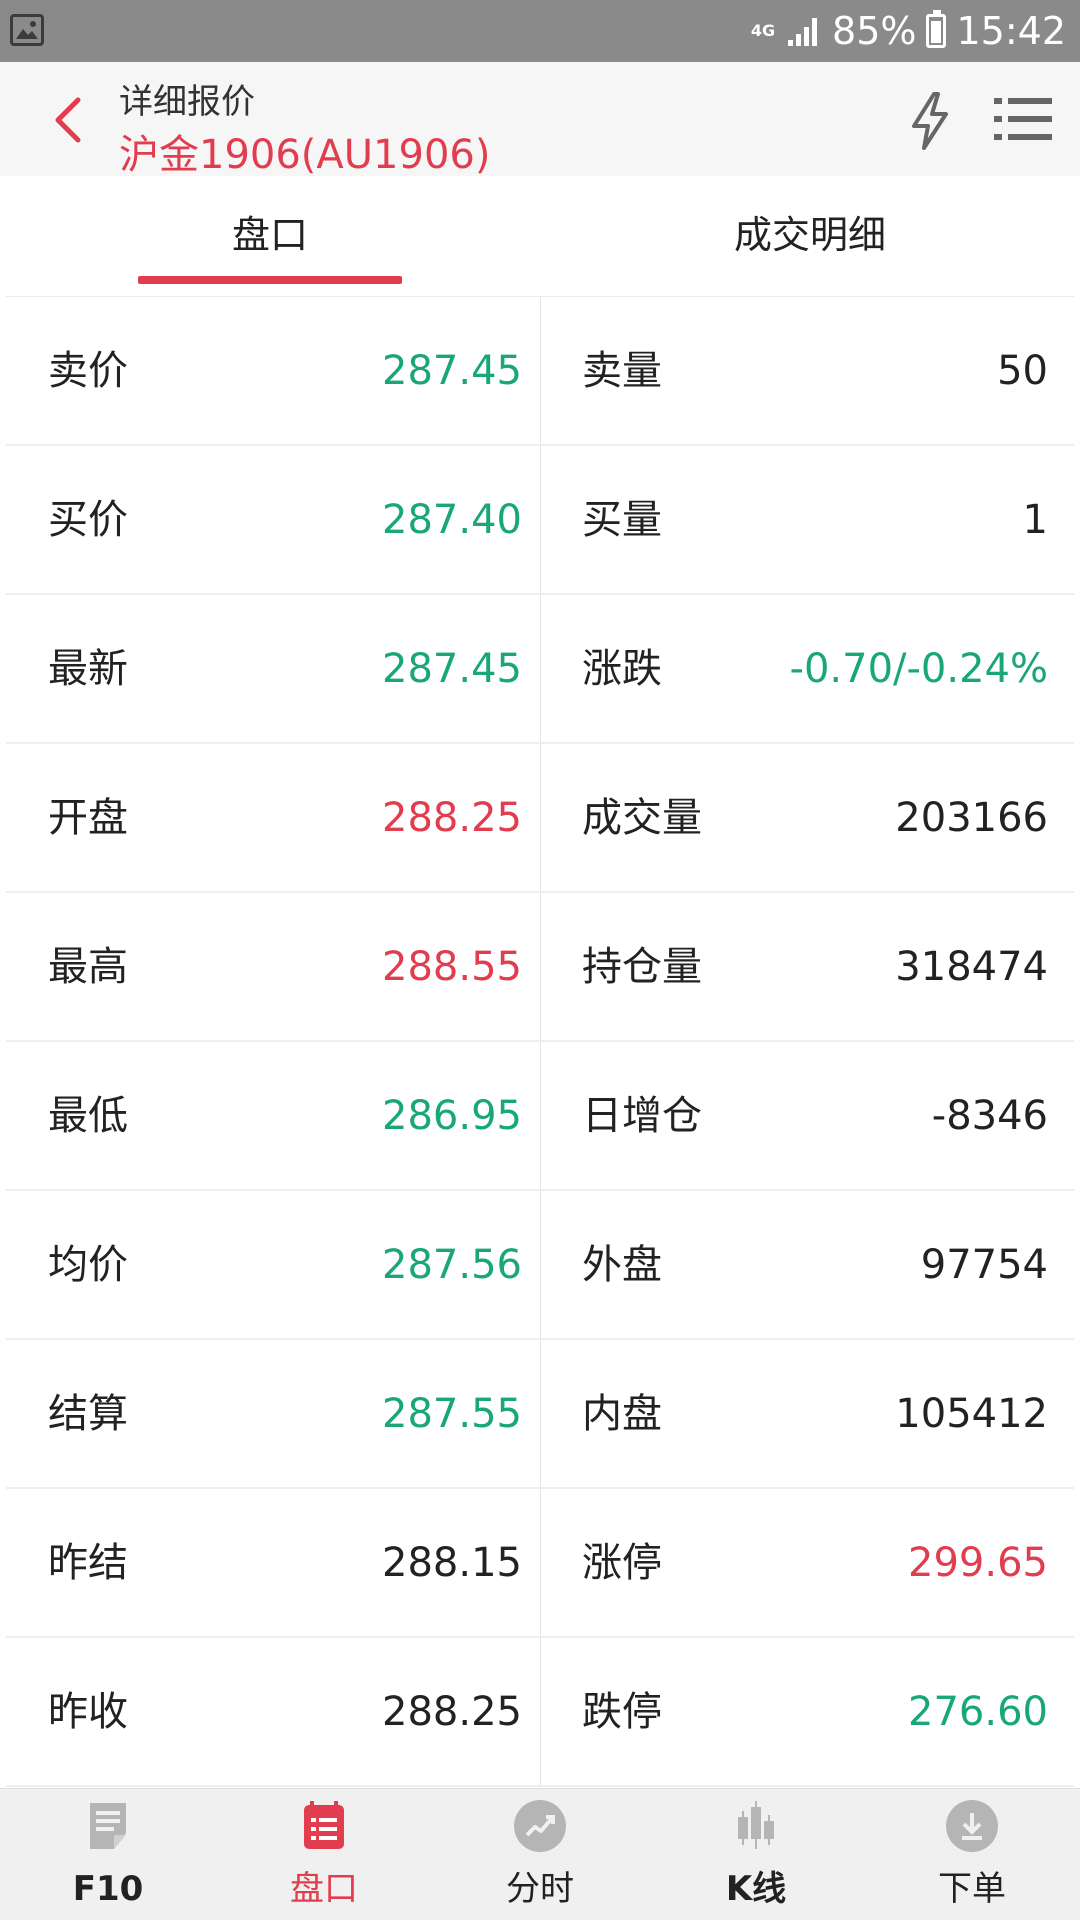 This screenshot has height=1920, width=1080. What do you see at coordinates (971, 967) in the screenshot?
I see `right-value: 318474` at bounding box center [971, 967].